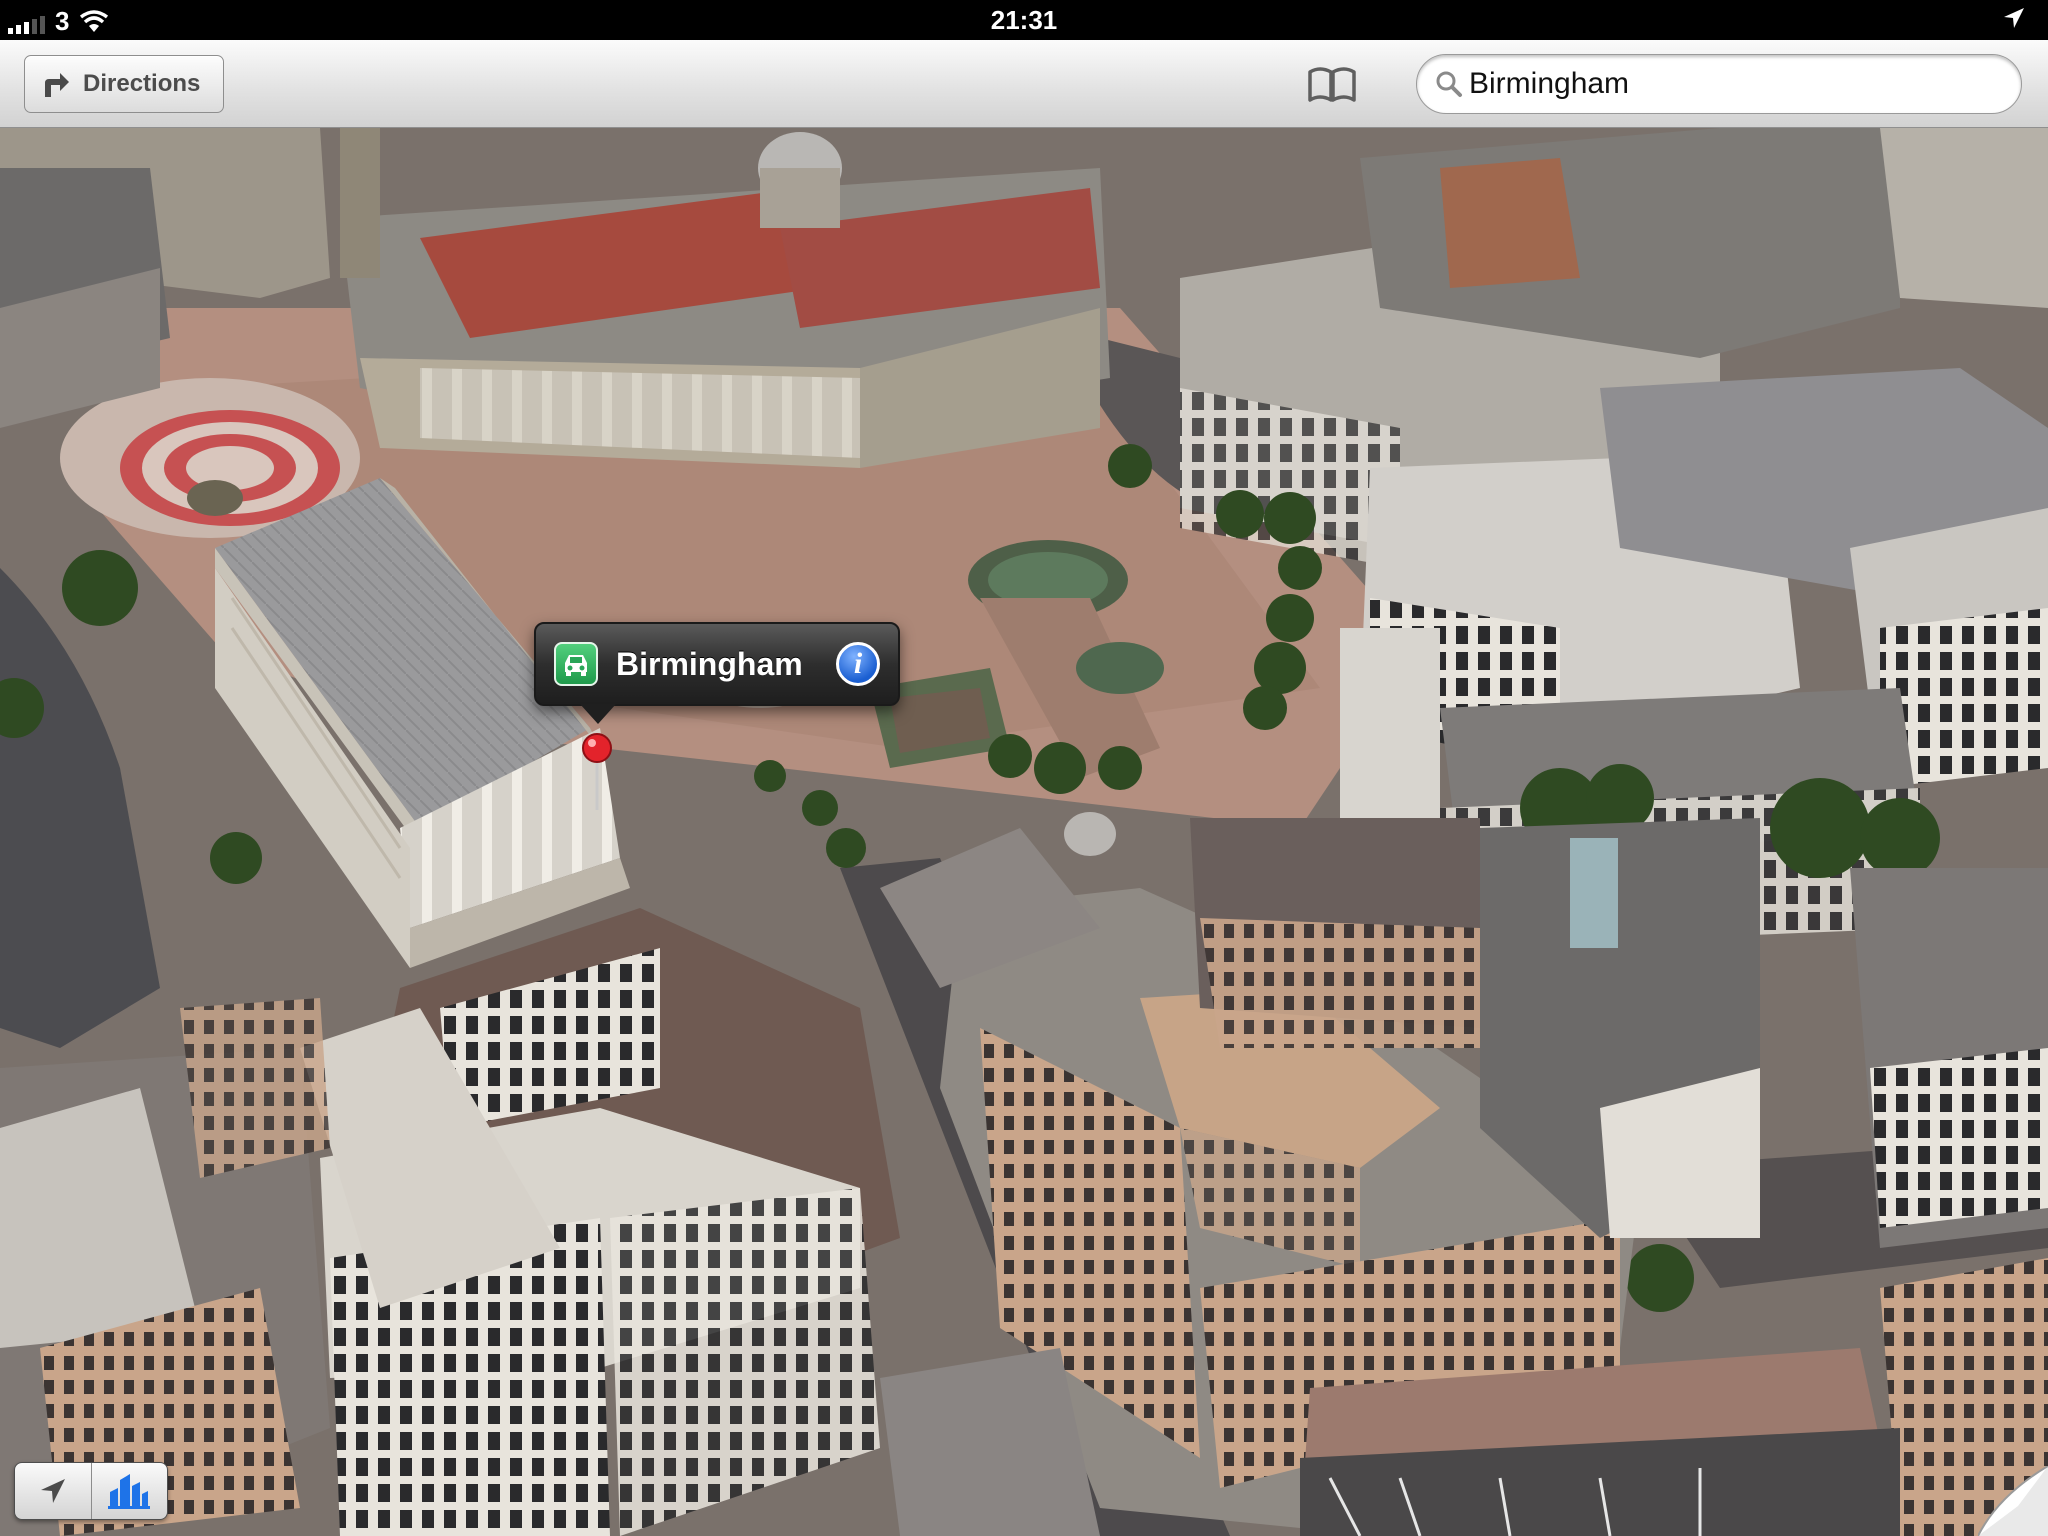 The width and height of the screenshot is (2048, 1536). What do you see at coordinates (576, 664) in the screenshot?
I see `car-icon` at bounding box center [576, 664].